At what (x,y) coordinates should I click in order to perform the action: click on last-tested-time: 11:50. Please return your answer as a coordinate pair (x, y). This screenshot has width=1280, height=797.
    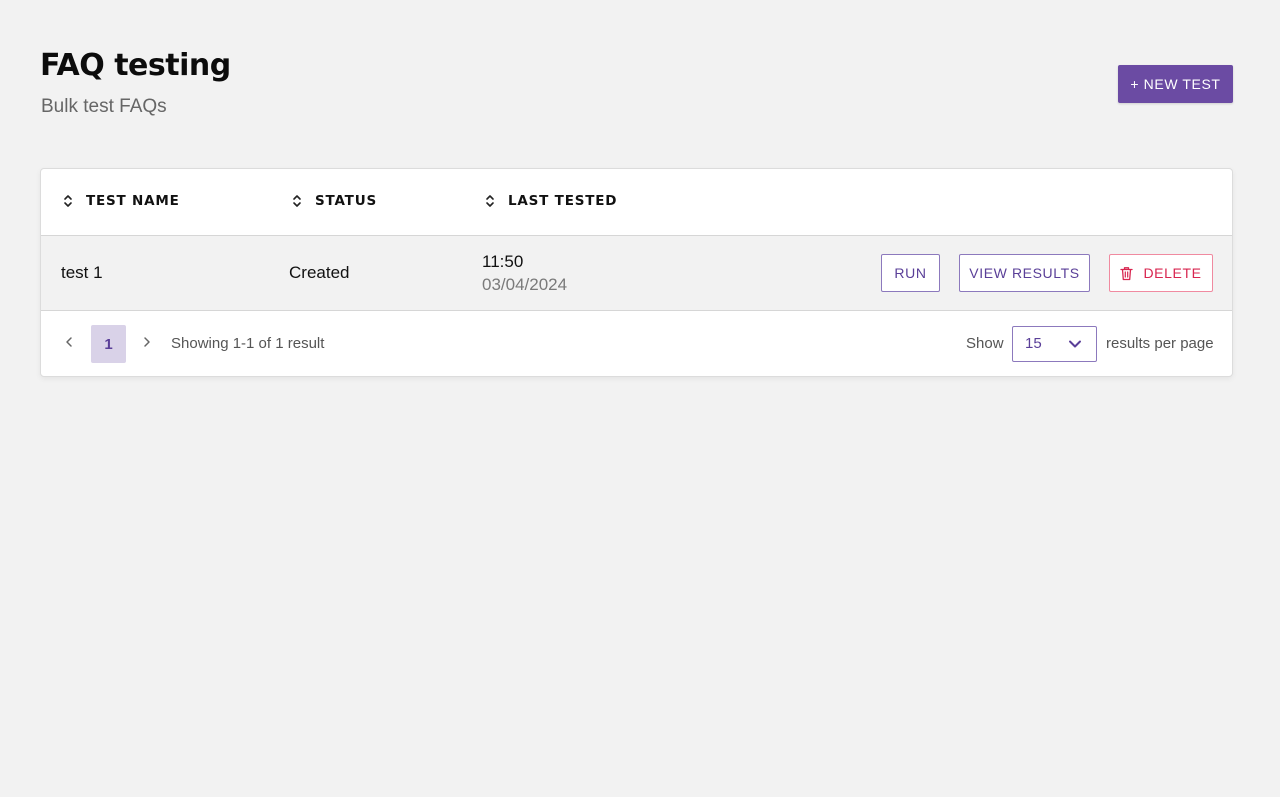
    Looking at the image, I should click on (503, 261).